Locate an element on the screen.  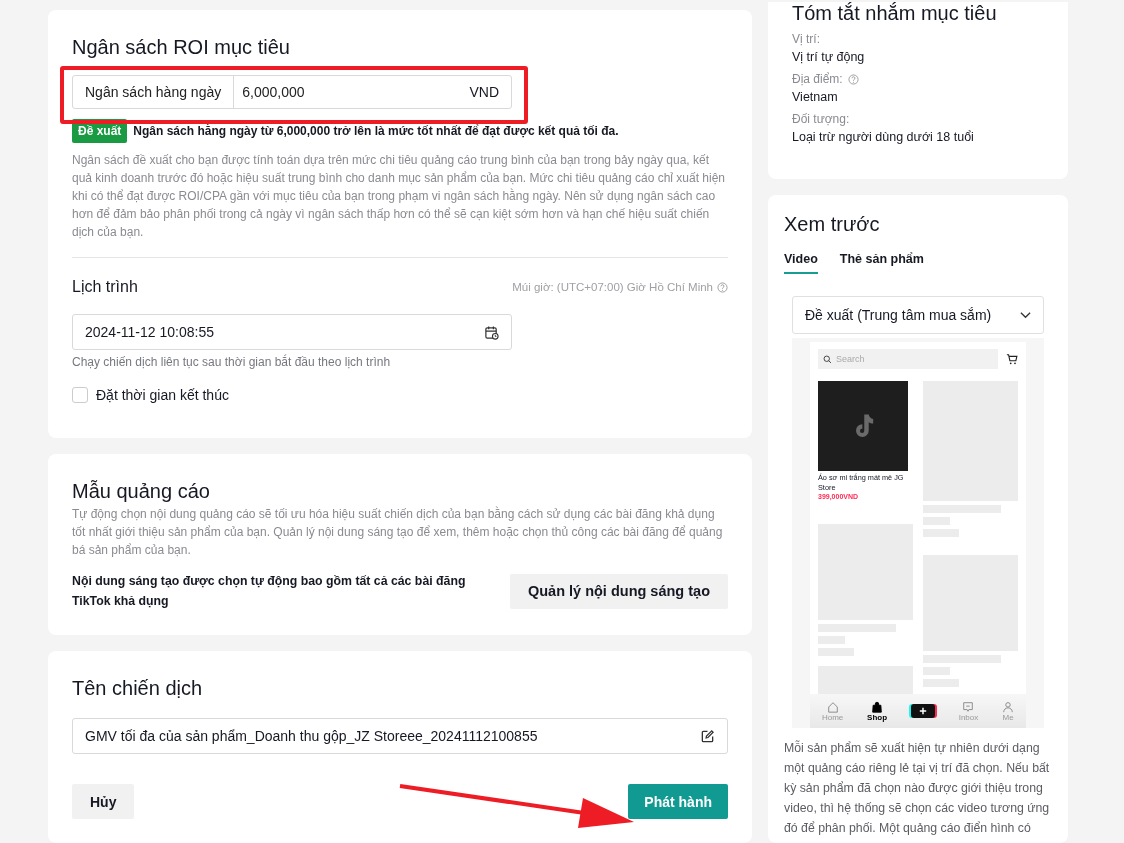
chevron-down-icon is located at coordinates (1025, 315).